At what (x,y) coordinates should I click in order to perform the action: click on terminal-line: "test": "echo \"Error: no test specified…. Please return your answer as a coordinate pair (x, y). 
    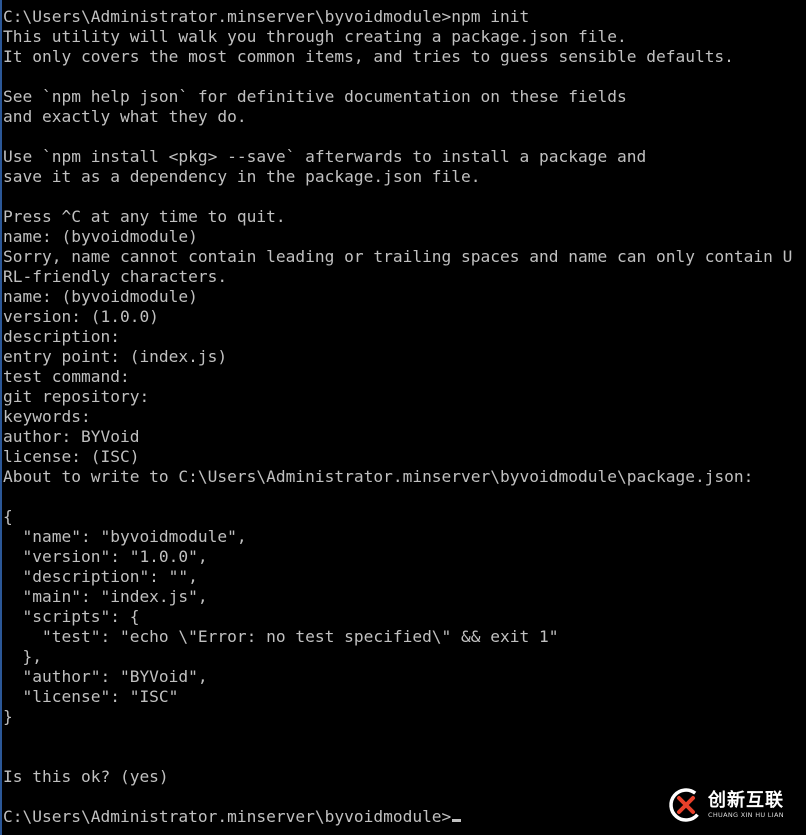
    Looking at the image, I should click on (281, 636).